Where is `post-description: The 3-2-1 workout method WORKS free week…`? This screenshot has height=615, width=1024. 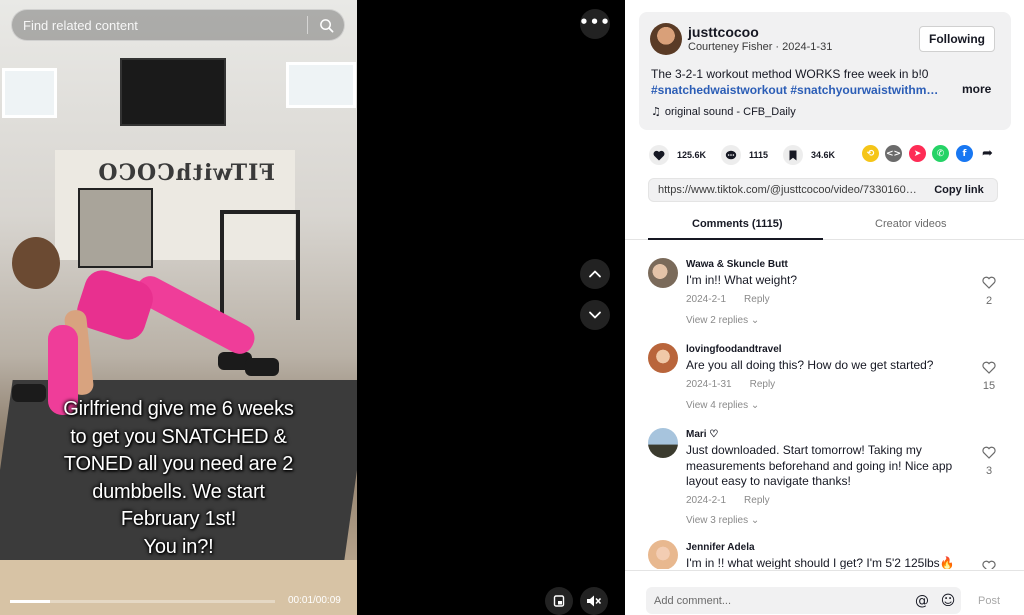 post-description: The 3-2-1 workout method WORKS free week… is located at coordinates (796, 82).